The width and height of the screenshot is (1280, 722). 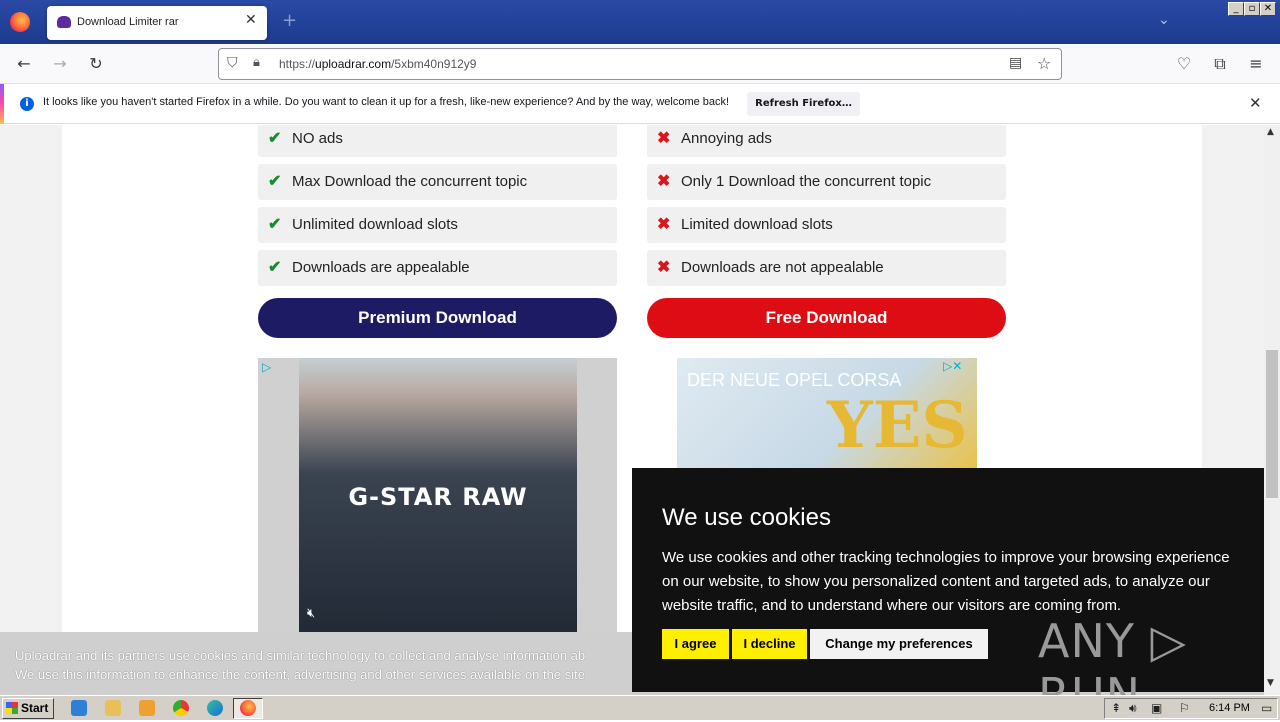 What do you see at coordinates (147, 708) in the screenshot?
I see `media-player-icon` at bounding box center [147, 708].